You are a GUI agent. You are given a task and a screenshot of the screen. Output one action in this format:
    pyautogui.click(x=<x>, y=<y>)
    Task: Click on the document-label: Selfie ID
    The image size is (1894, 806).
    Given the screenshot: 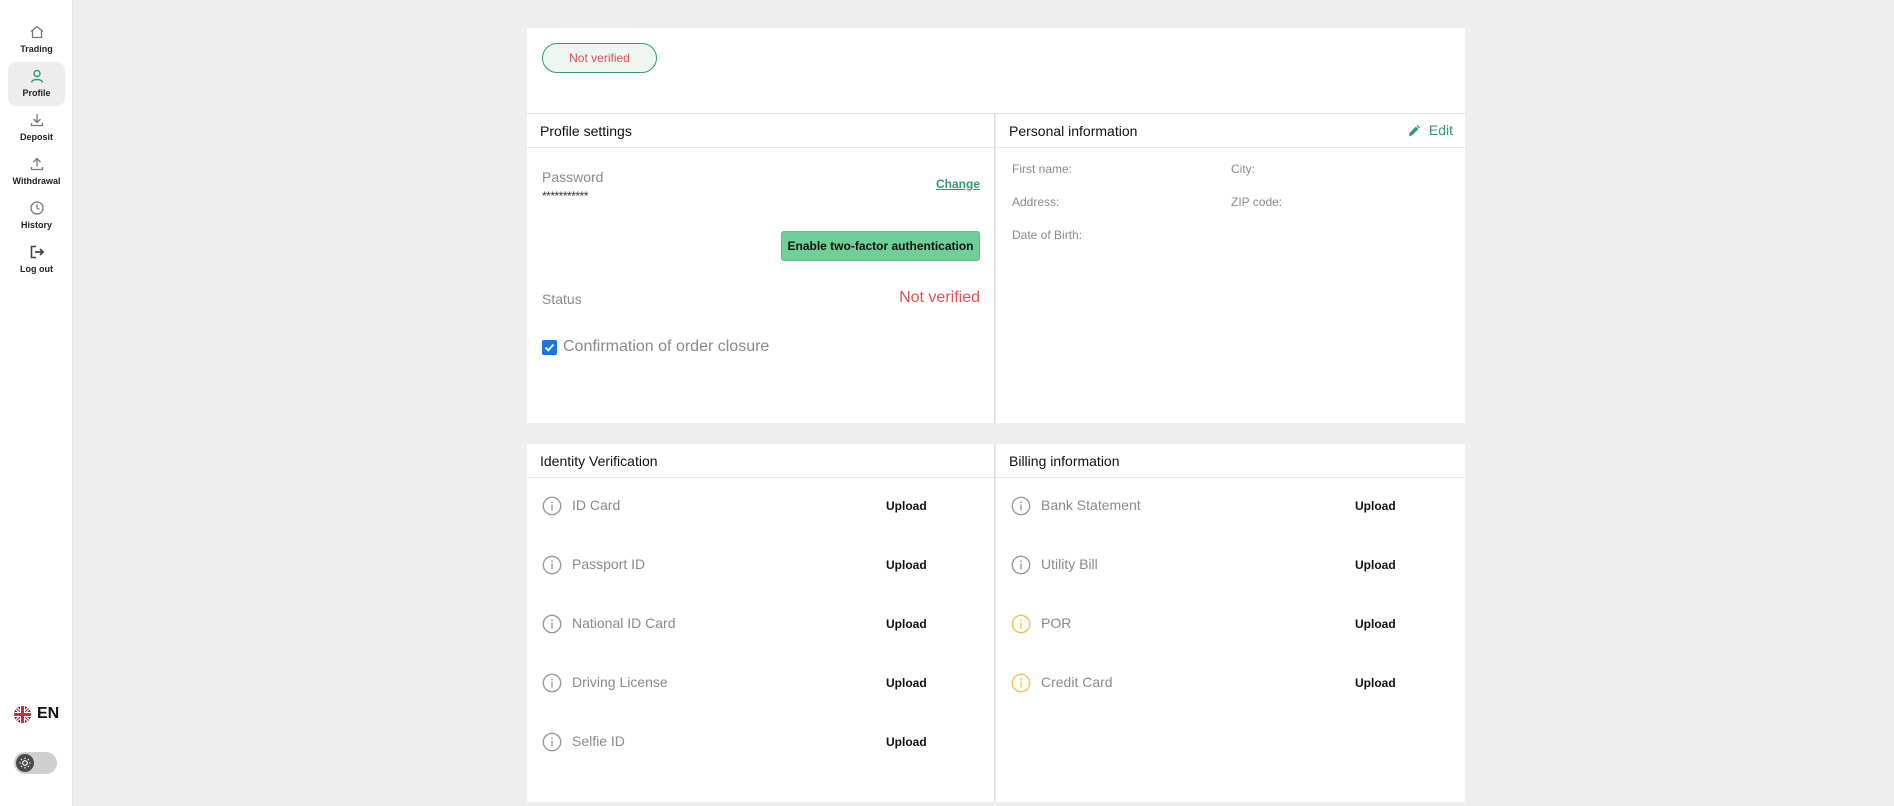 What is the action you would take?
    pyautogui.click(x=598, y=741)
    